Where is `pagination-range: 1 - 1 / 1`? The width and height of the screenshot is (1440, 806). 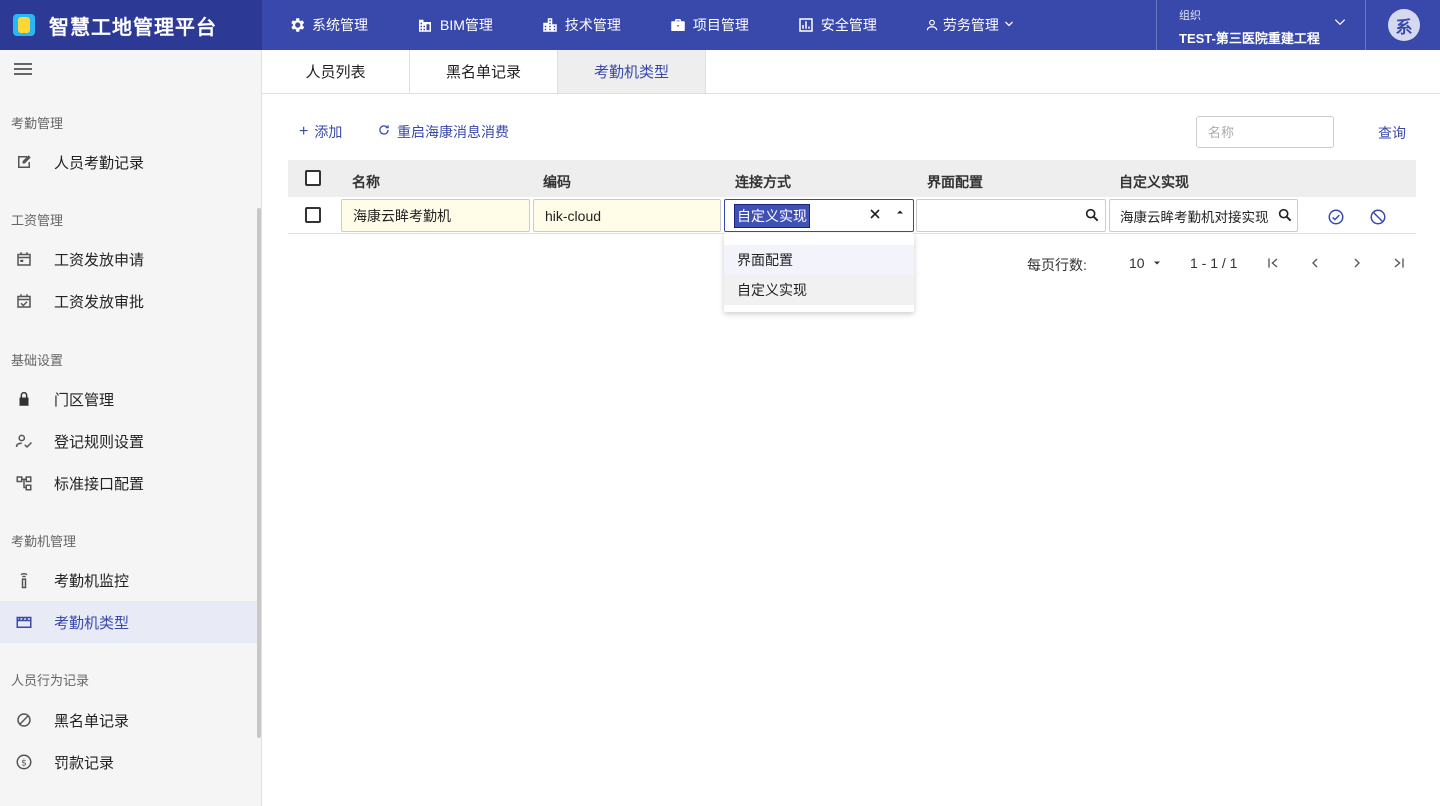
pagination-range: 1 - 1 / 1 is located at coordinates (1214, 263).